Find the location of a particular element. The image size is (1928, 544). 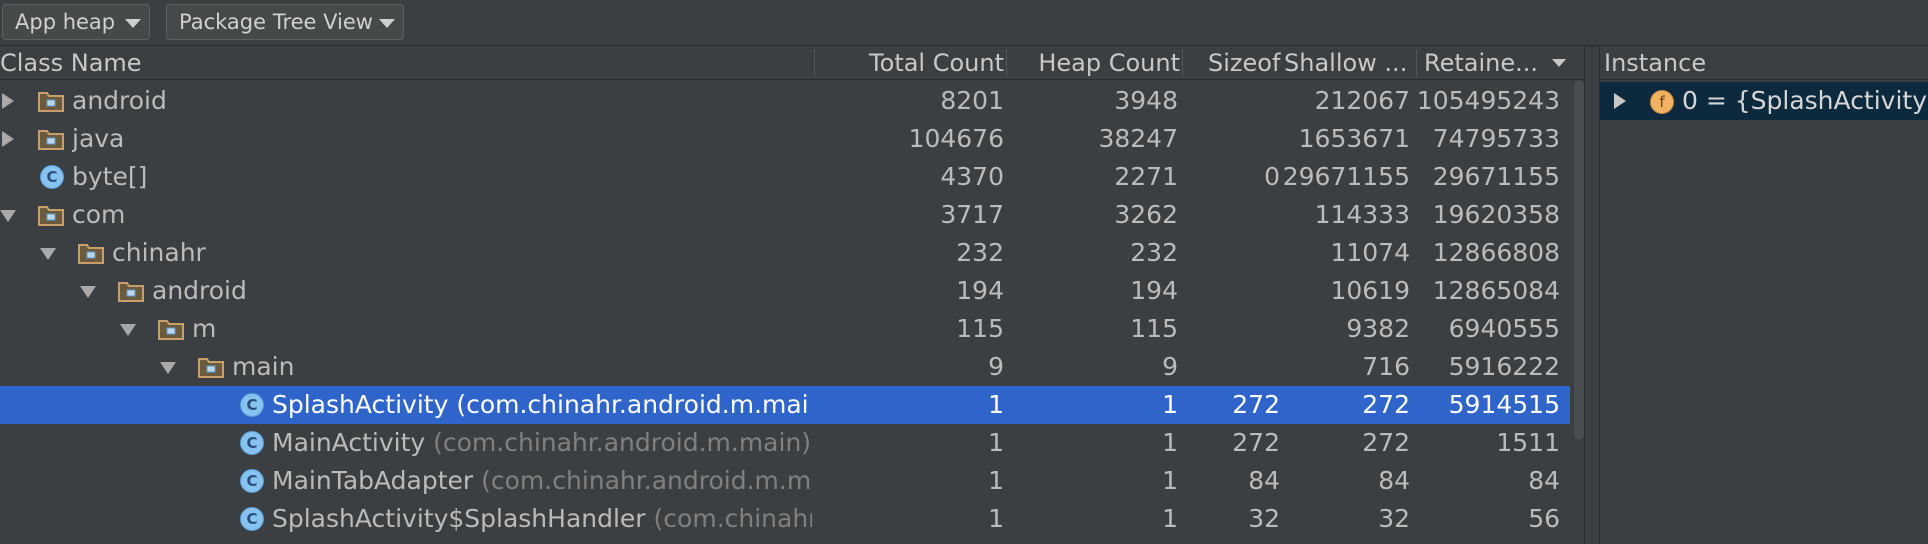

heap-count-cell: 3262 is located at coordinates (1146, 214).